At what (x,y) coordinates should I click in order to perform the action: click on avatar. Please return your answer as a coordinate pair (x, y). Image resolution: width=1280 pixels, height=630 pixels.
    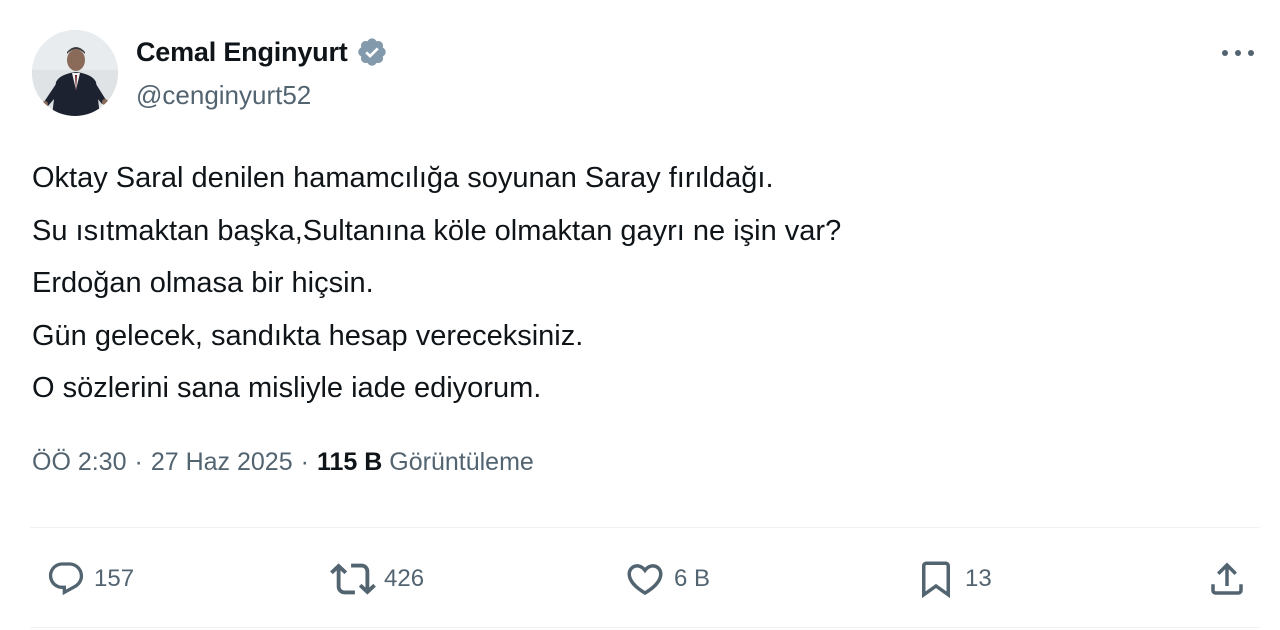
    Looking at the image, I should click on (75, 73).